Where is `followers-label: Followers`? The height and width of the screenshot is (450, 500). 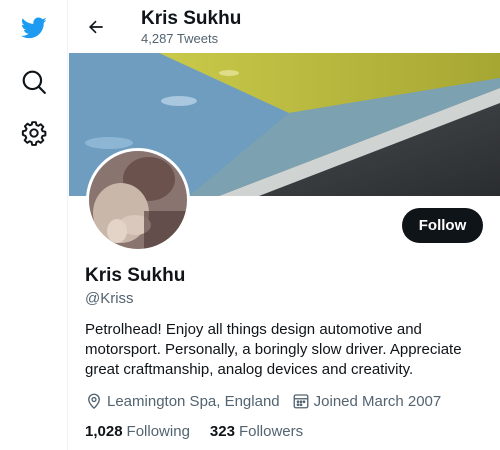 followers-label: Followers is located at coordinates (271, 431).